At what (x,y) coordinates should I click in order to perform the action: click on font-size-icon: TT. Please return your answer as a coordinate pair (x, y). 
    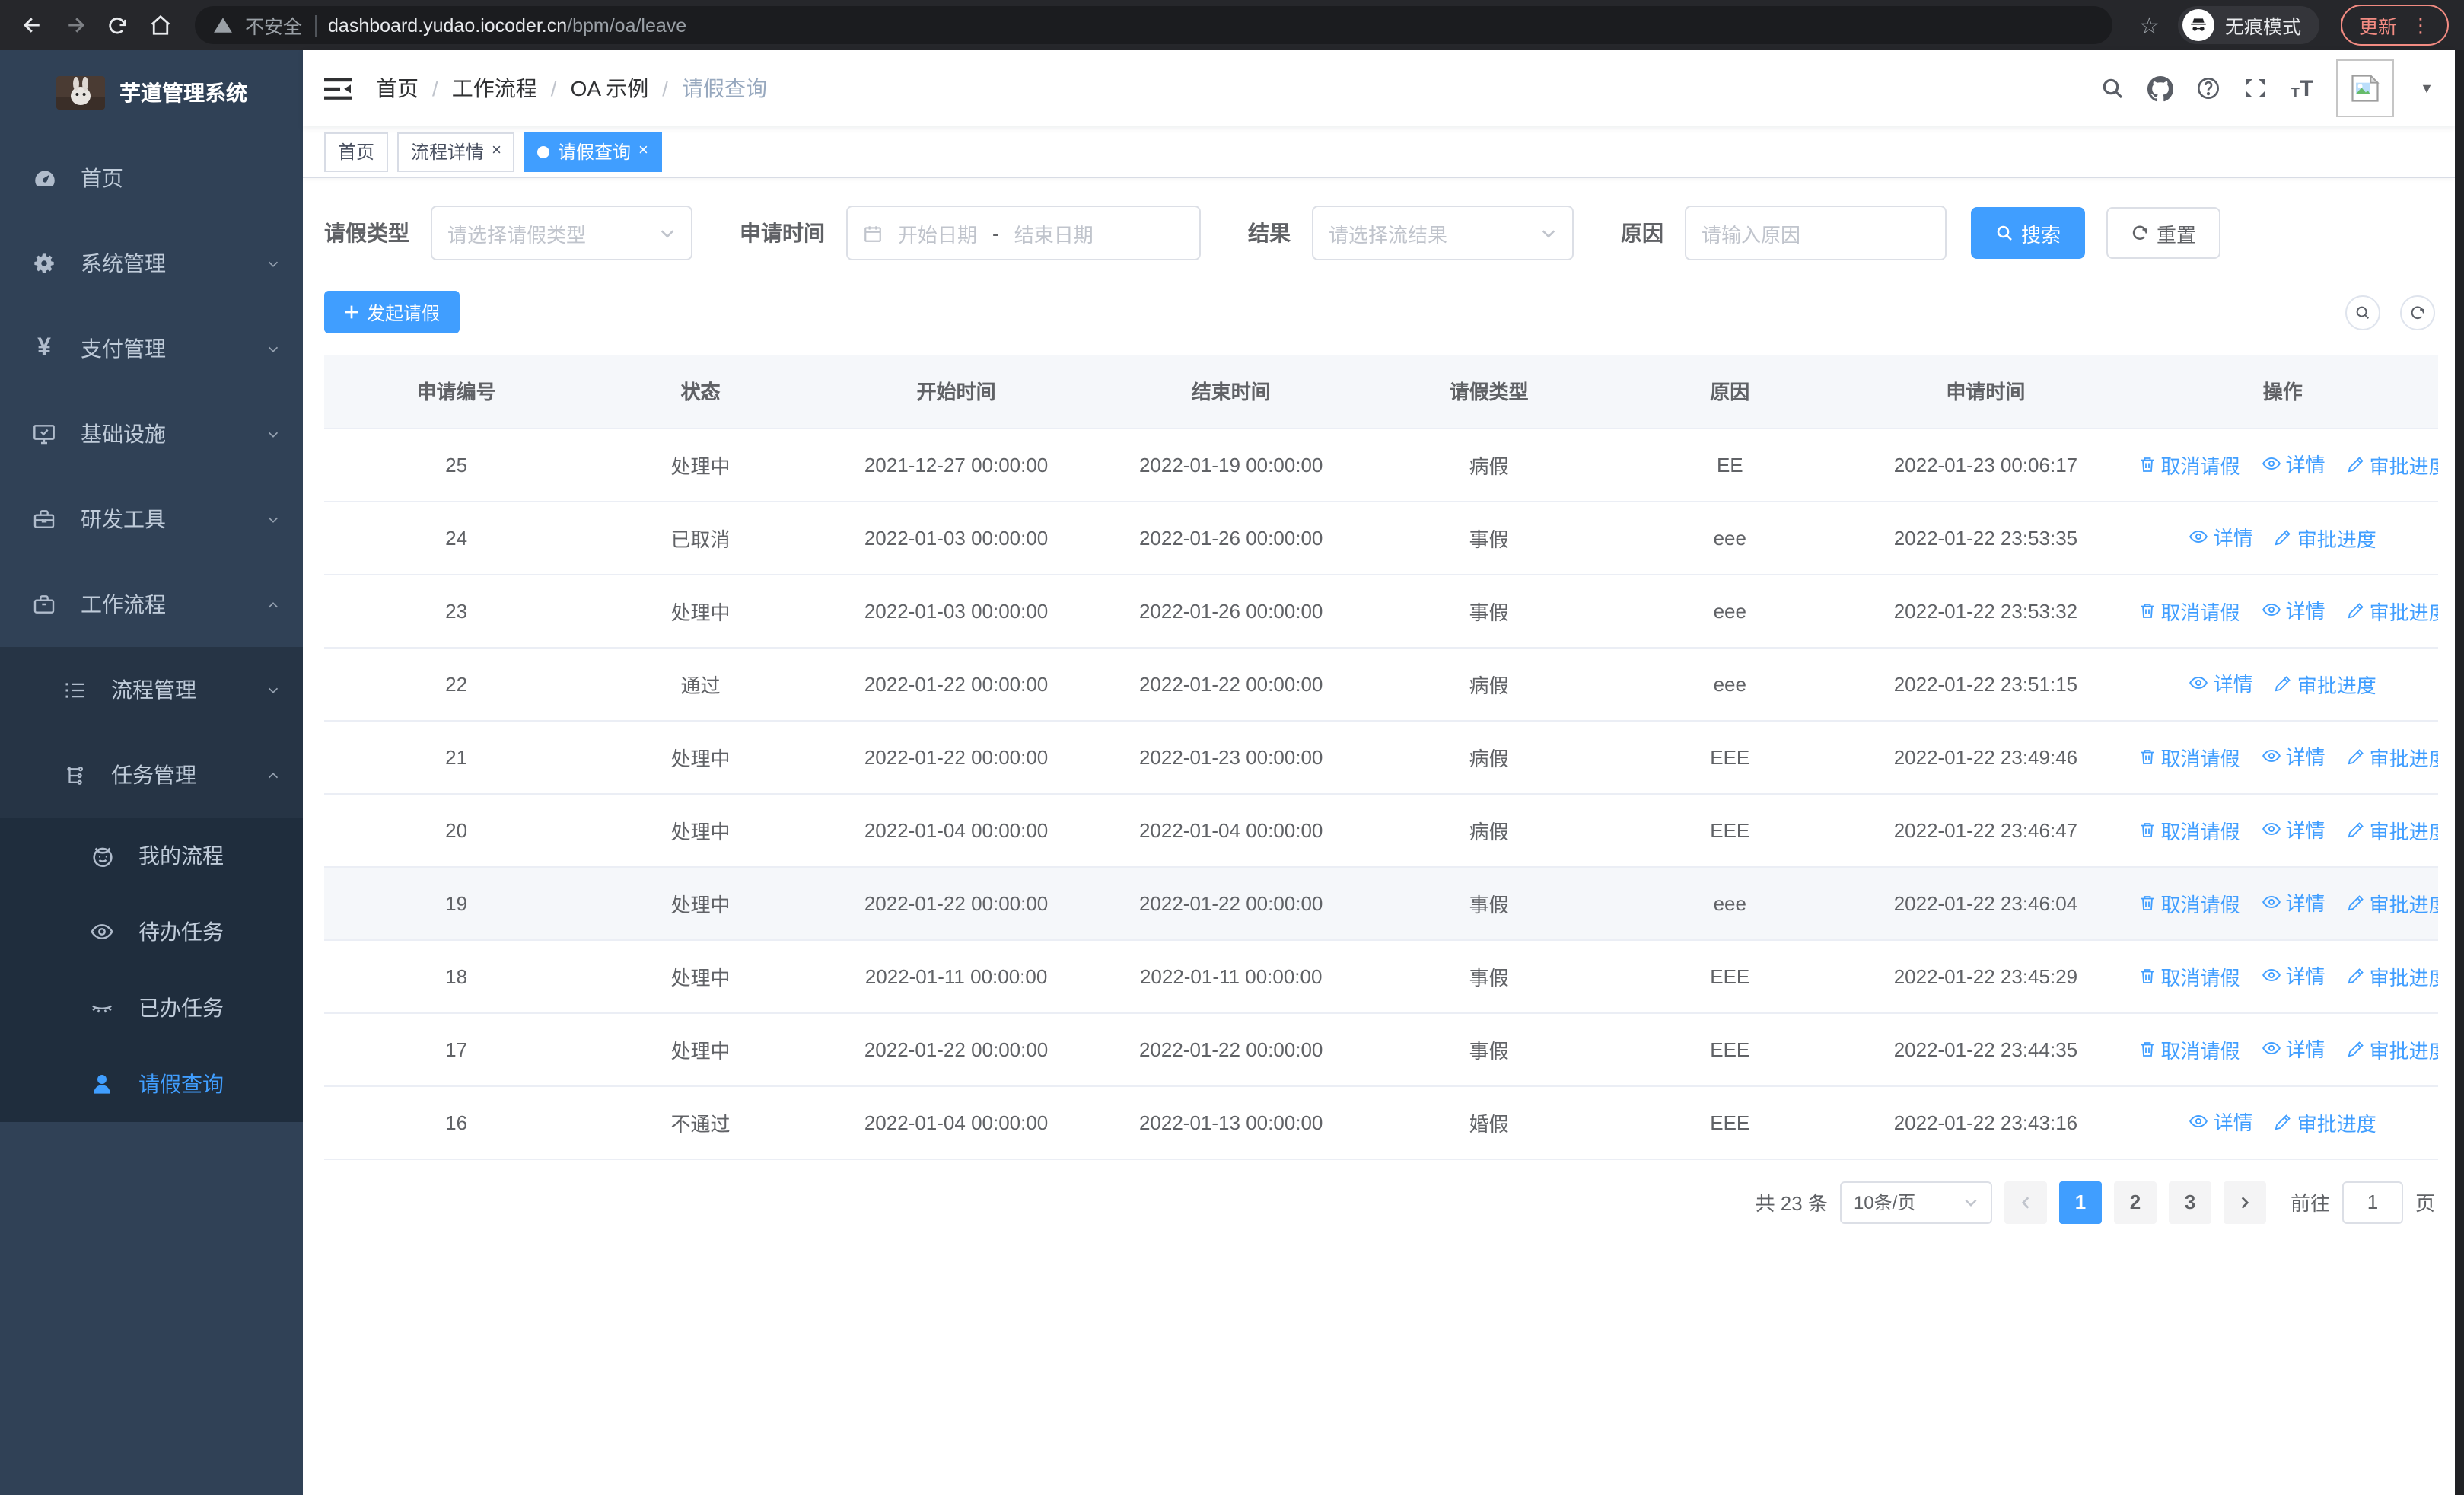
    Looking at the image, I should click on (2302, 89).